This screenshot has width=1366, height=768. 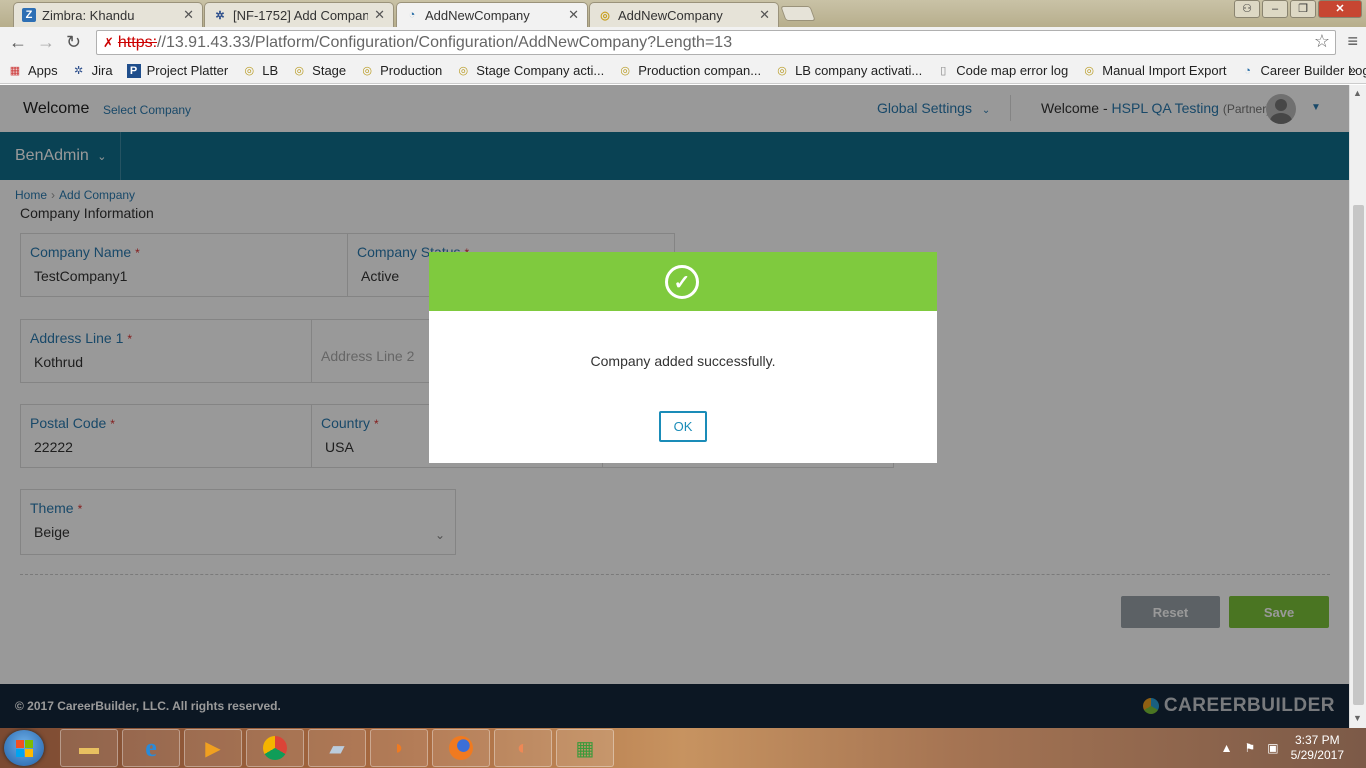 I want to click on window-controls: ⚇ – ❐ ✕, so click(x=1298, y=9).